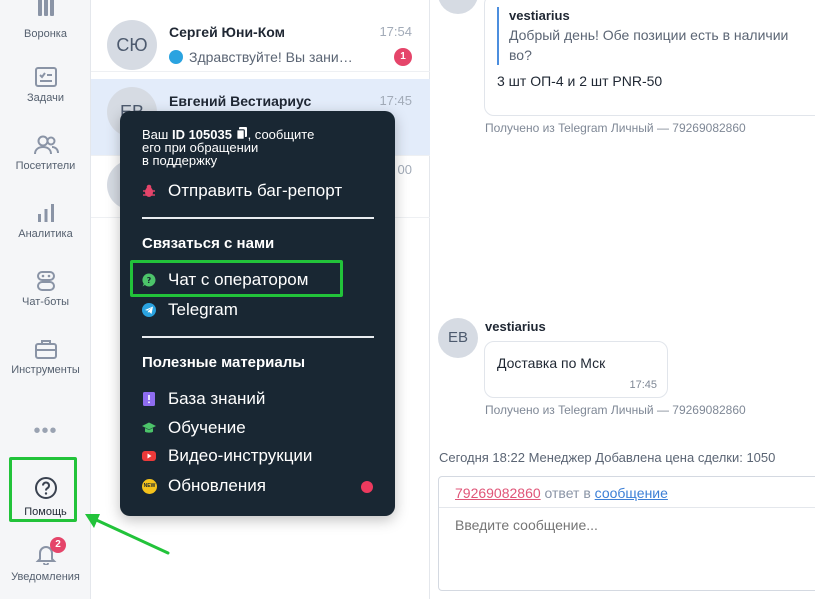  What do you see at coordinates (217, 485) in the screenshot?
I see `updates-label: Обновления` at bounding box center [217, 485].